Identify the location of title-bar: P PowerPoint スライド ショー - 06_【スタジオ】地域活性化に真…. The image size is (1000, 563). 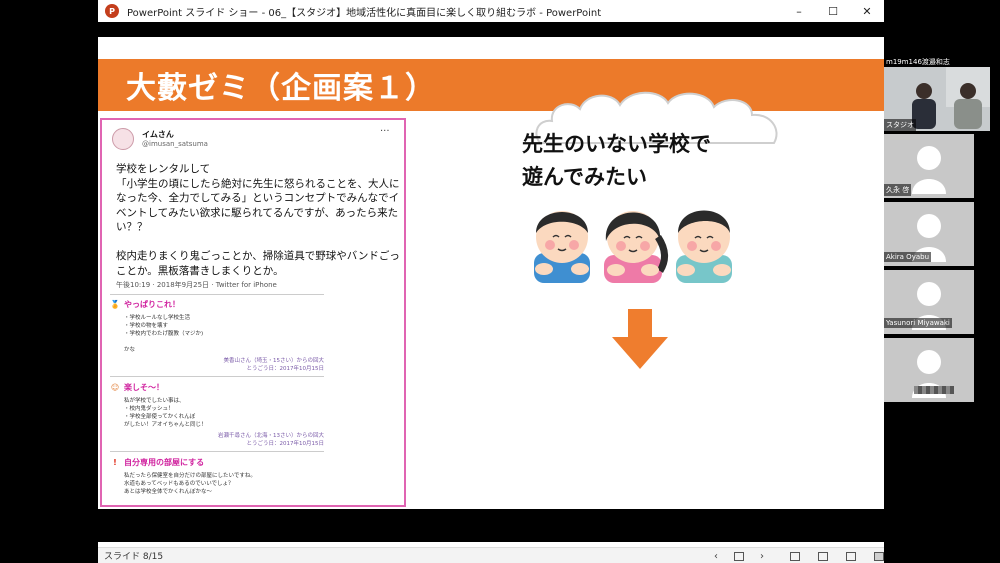
(491, 11).